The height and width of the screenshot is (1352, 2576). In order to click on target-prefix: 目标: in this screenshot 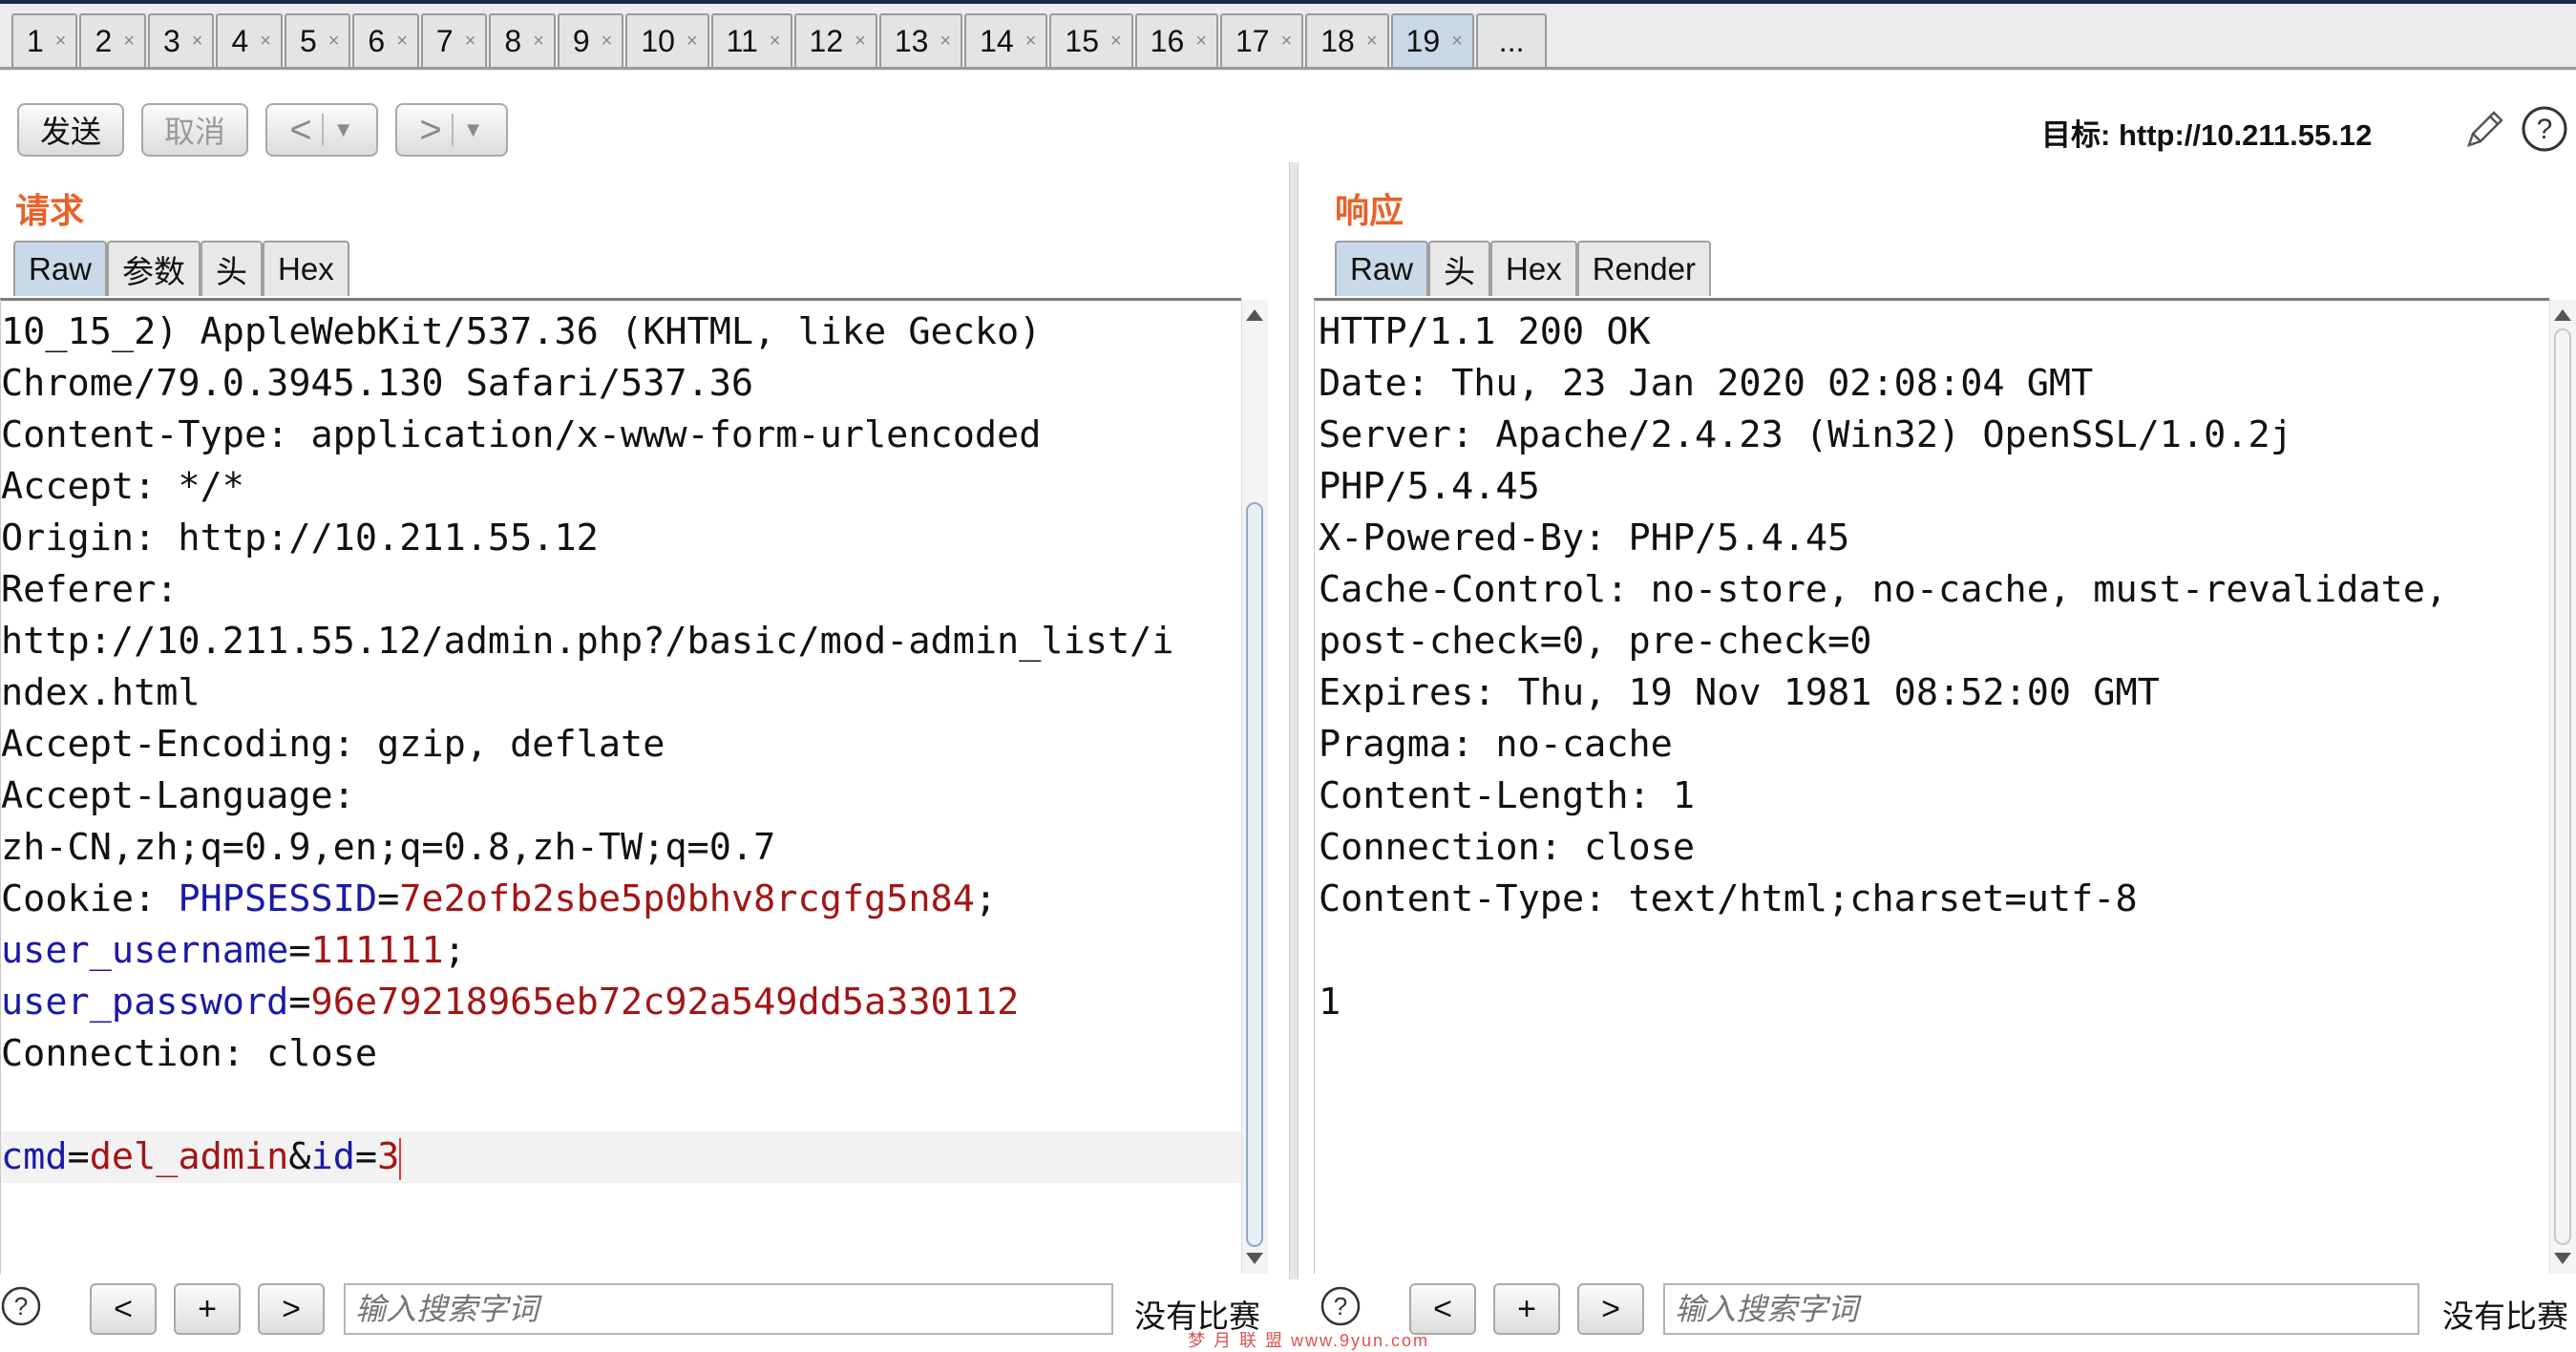, I will do `click(2076, 135)`.